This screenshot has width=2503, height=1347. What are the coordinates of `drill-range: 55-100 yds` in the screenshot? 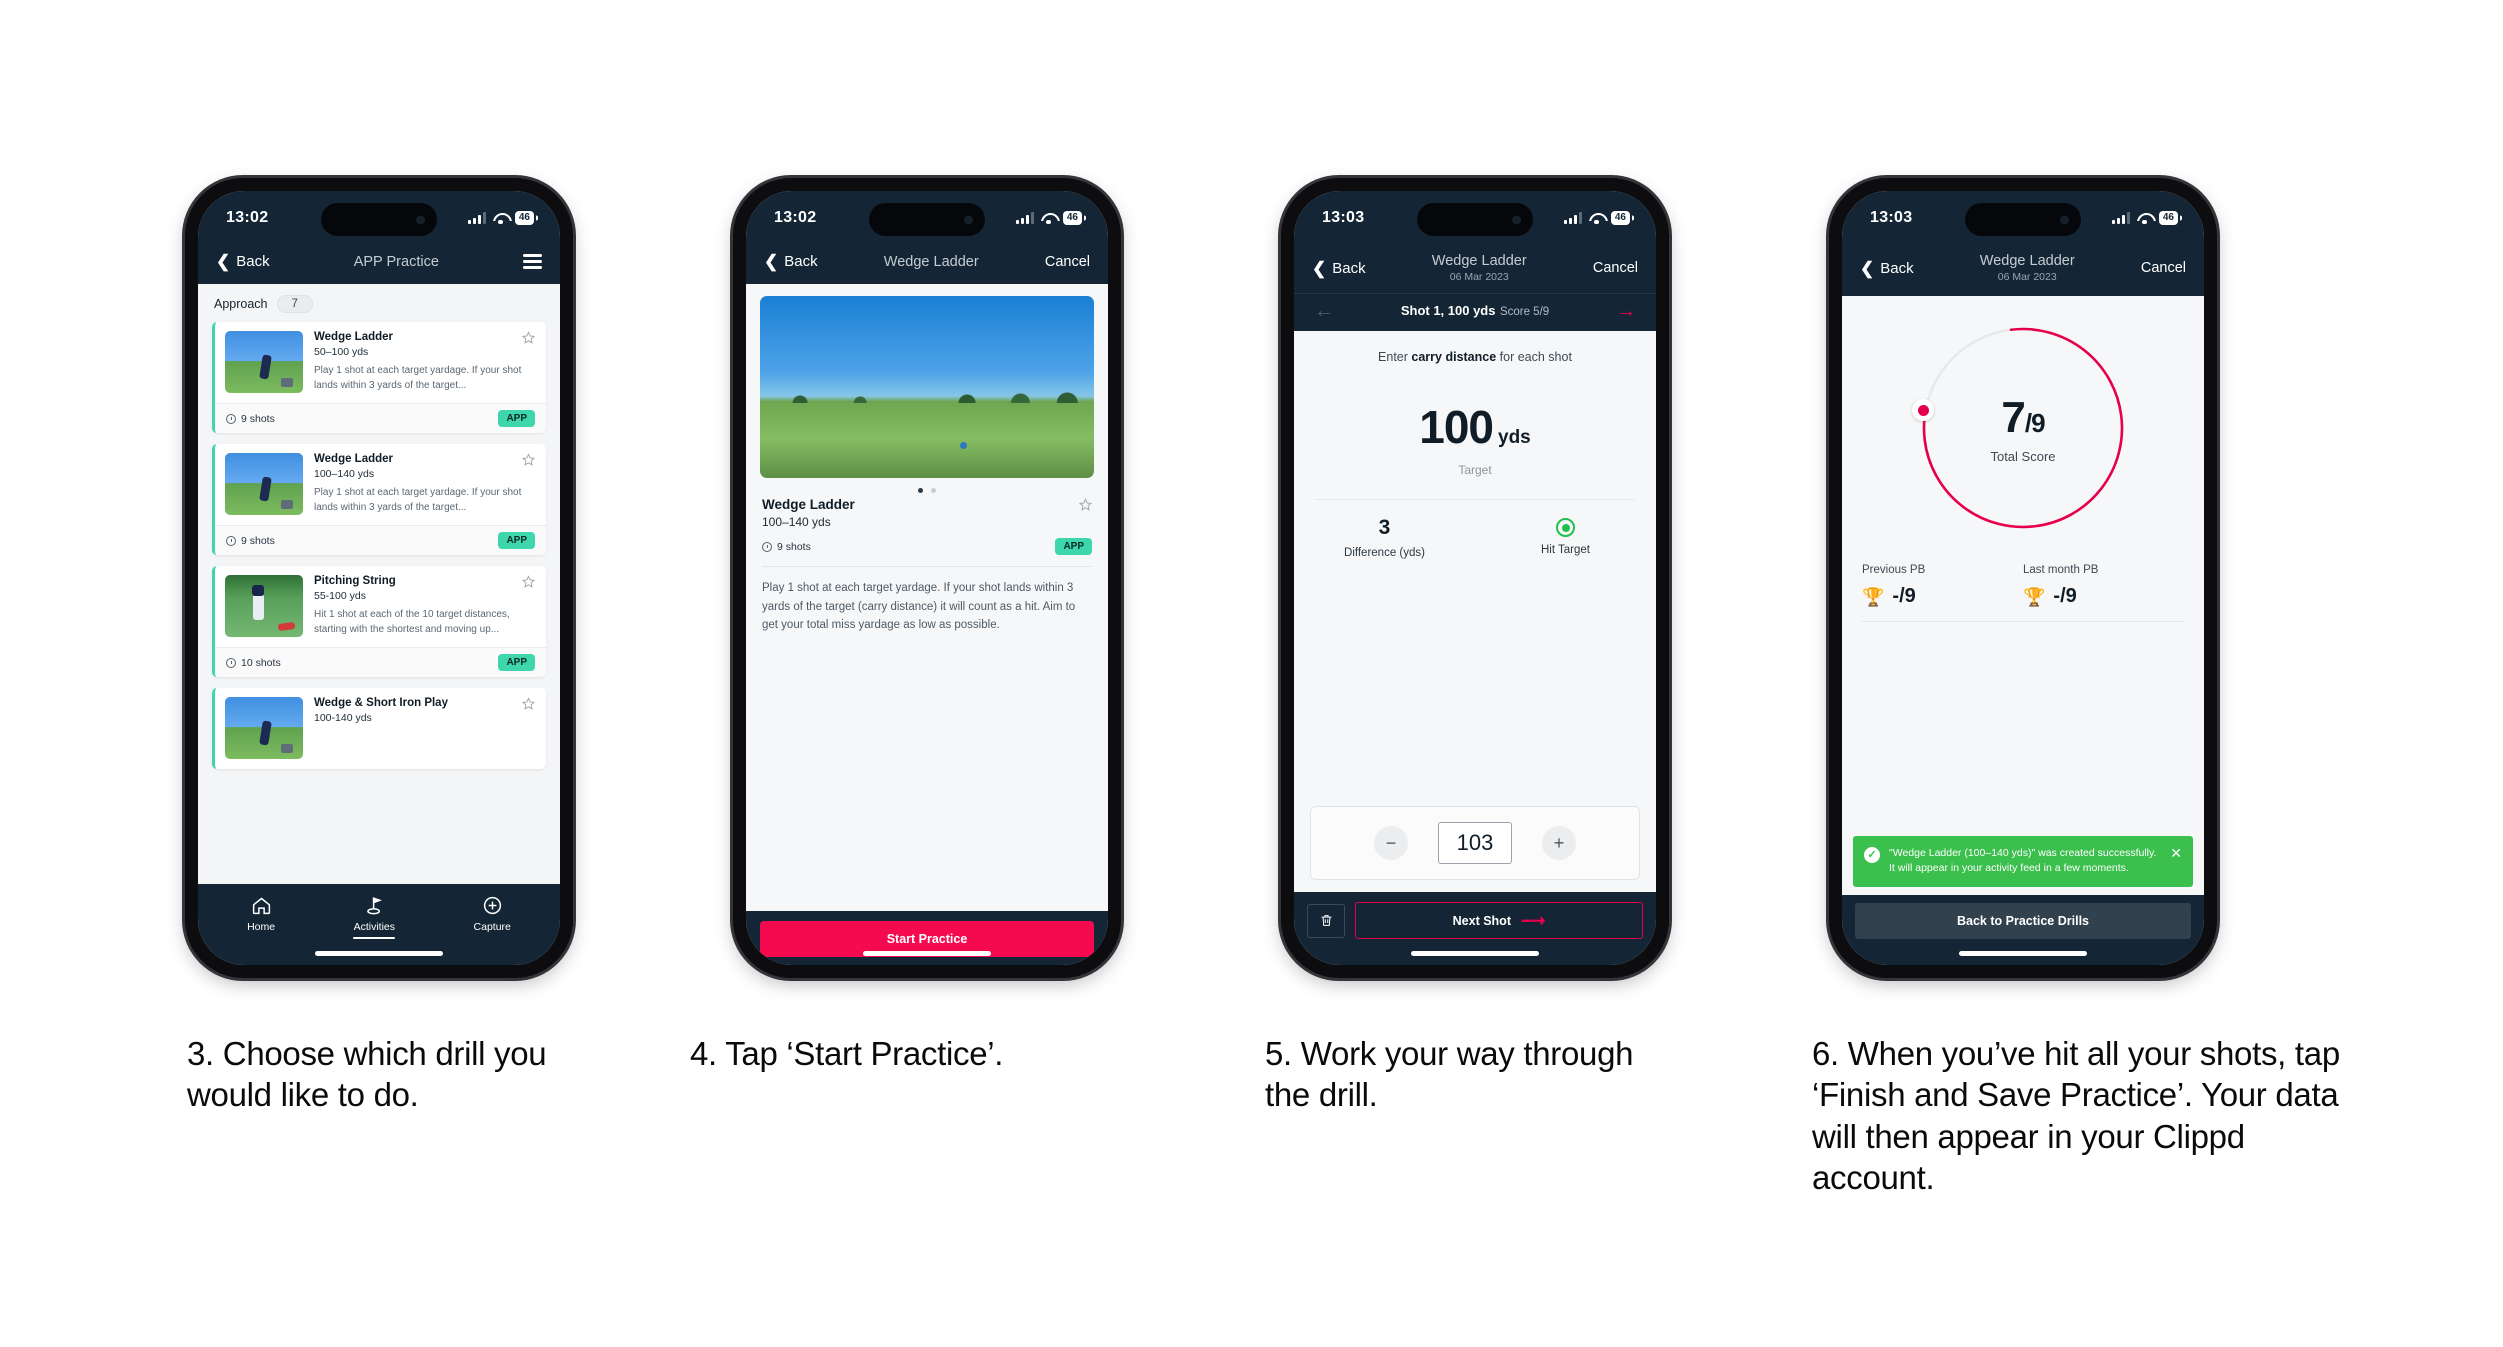 It's located at (340, 596).